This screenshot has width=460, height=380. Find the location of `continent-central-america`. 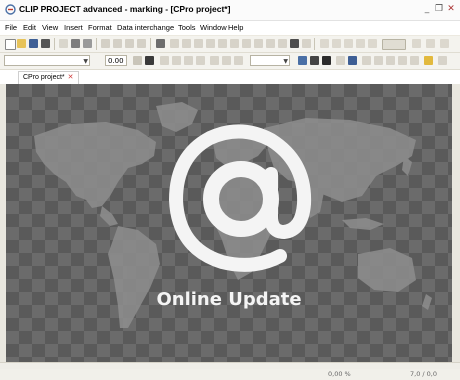

continent-central-america is located at coordinates (109, 216).